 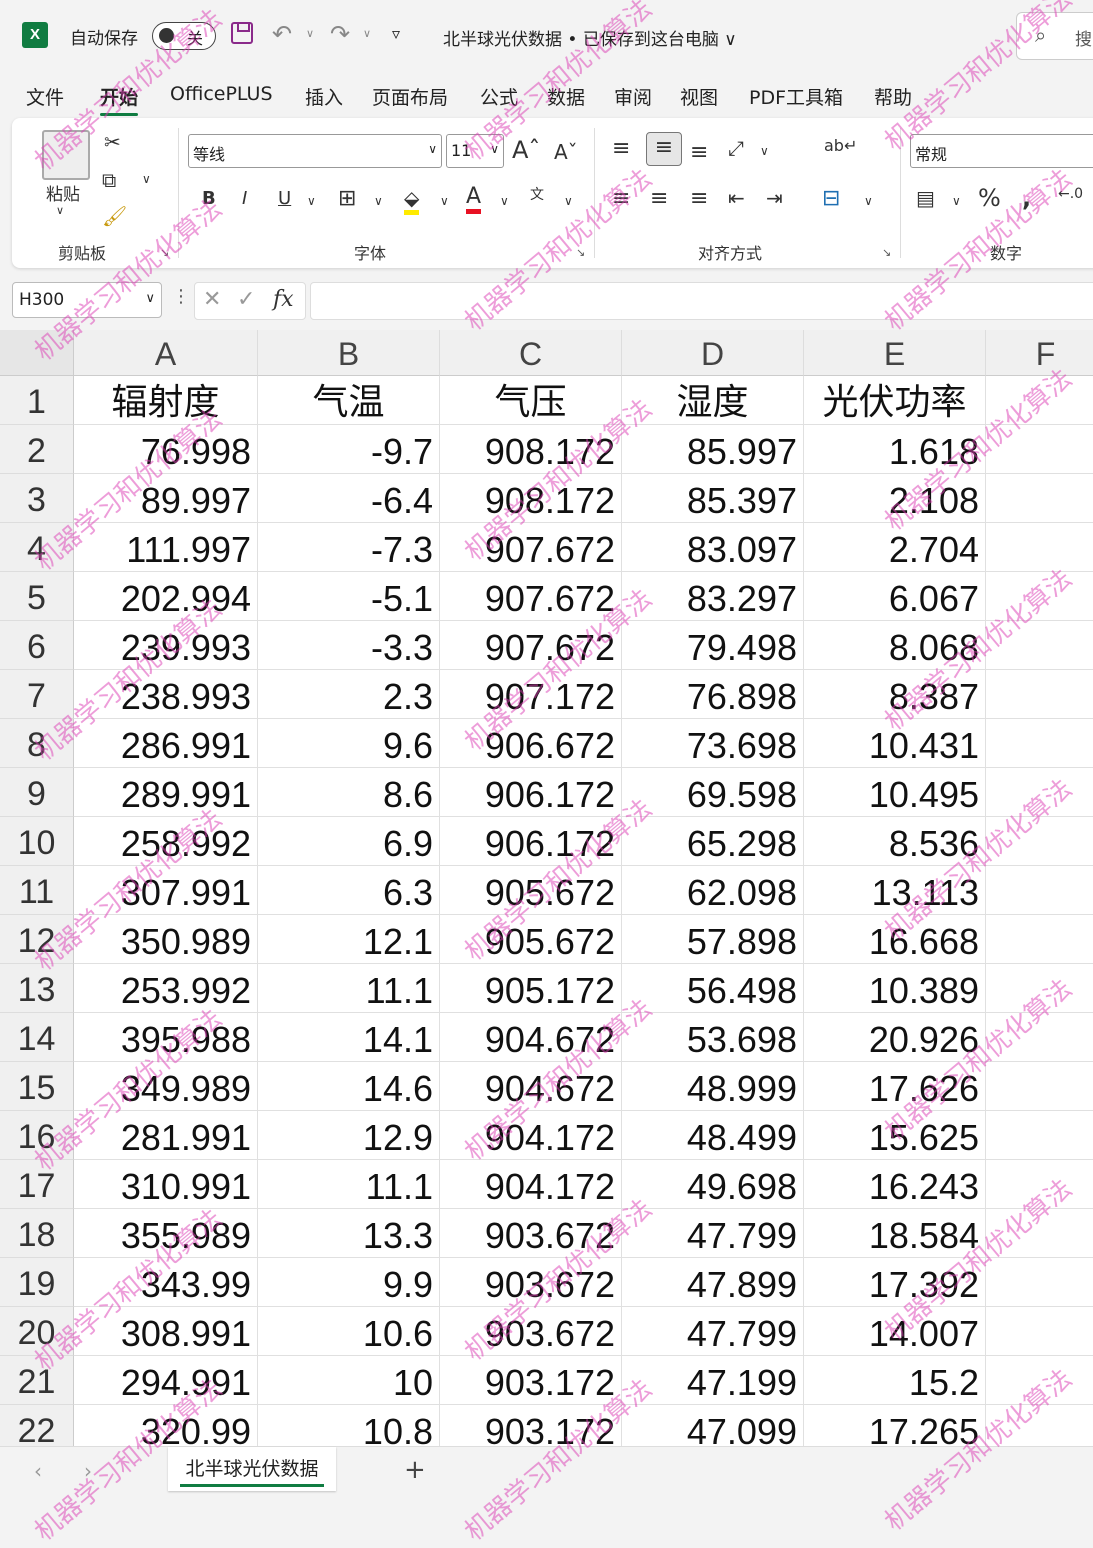 I want to click on data-cell: 310.991, so click(x=166, y=1184).